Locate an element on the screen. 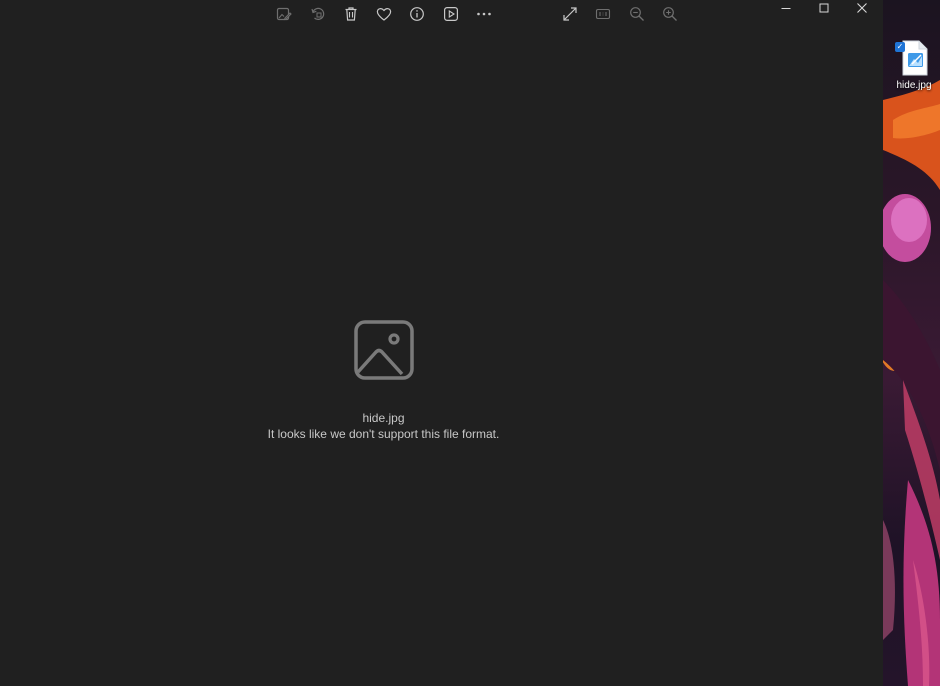 The image size is (940, 686). info-icon is located at coordinates (417, 14).